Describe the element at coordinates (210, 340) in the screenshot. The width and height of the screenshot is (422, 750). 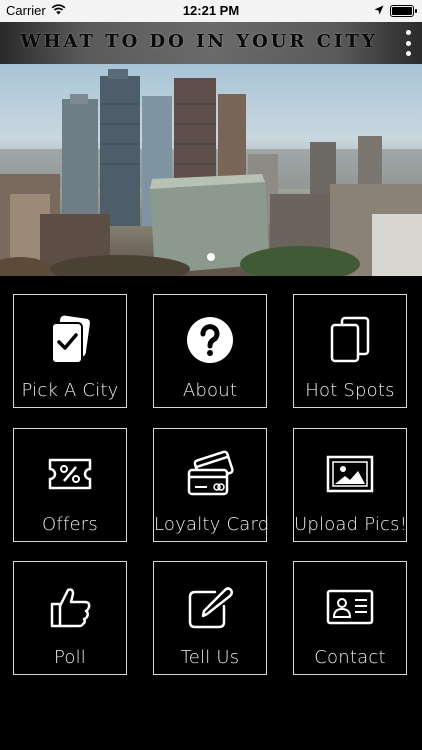
I see `question-circle-icon` at that location.